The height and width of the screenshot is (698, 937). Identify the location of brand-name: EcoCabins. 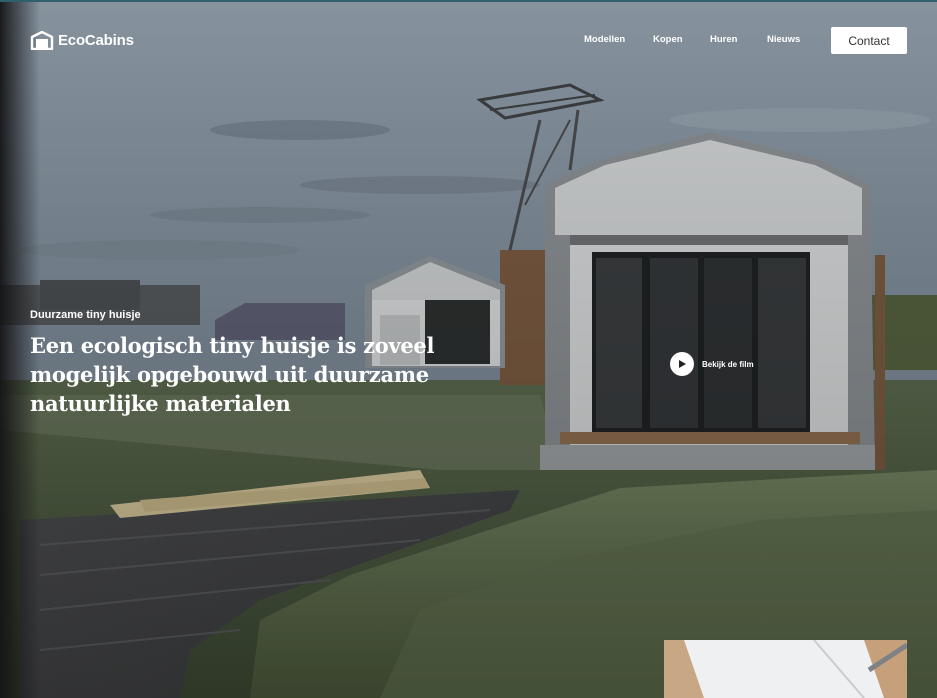
(96, 40).